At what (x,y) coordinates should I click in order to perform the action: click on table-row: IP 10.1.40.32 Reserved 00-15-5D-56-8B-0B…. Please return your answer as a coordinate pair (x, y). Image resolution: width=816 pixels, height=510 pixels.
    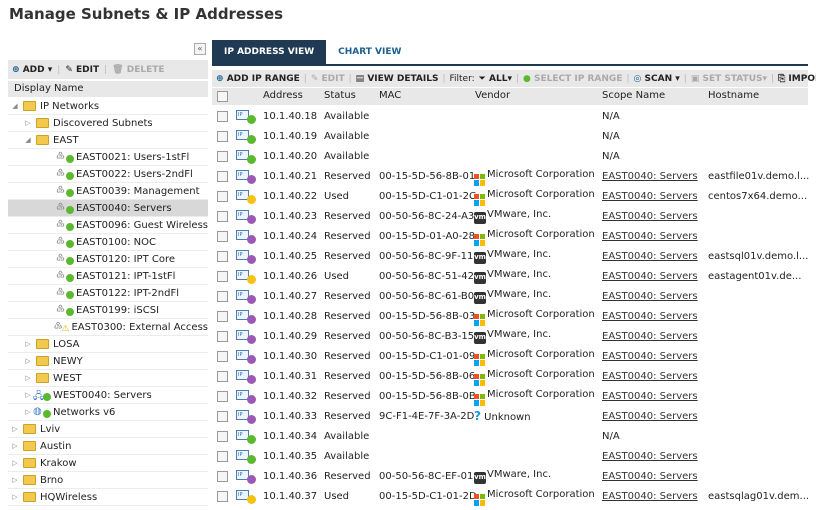
    Looking at the image, I should click on (510, 397).